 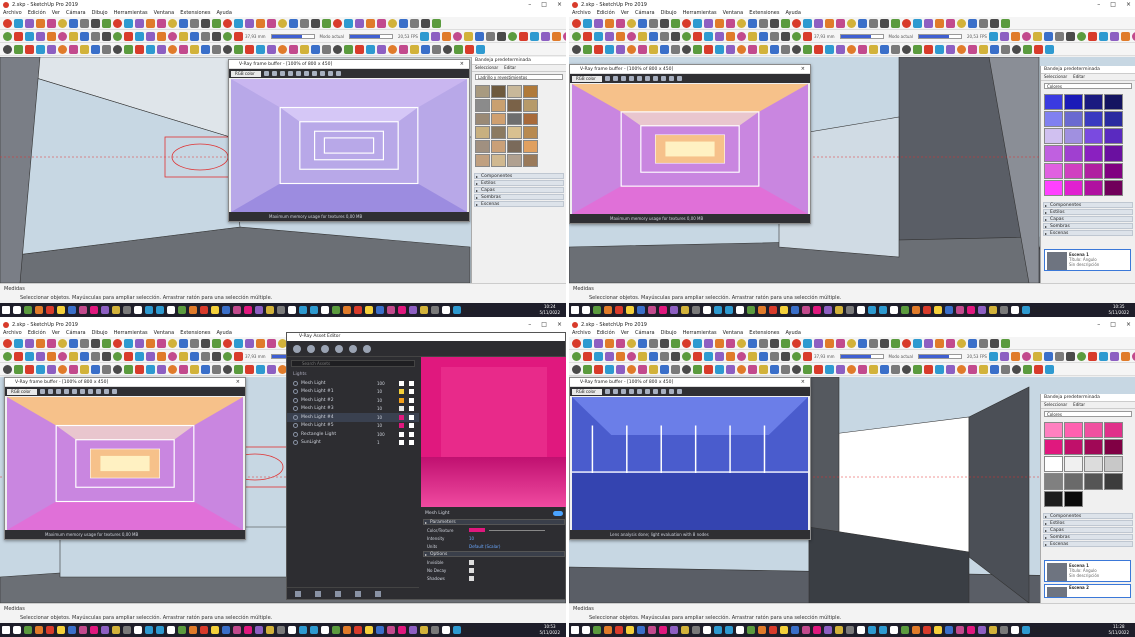 I want to click on menu-item: Archivo, so click(x=581, y=333).